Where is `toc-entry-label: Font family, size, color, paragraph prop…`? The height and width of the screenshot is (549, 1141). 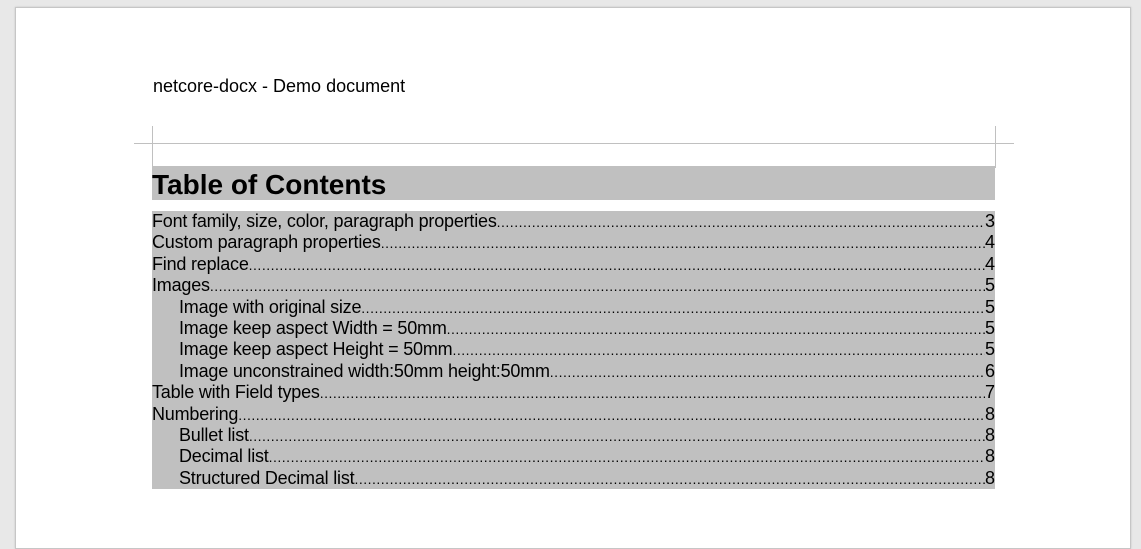
toc-entry-label: Font family, size, color, paragraph prop… is located at coordinates (324, 221).